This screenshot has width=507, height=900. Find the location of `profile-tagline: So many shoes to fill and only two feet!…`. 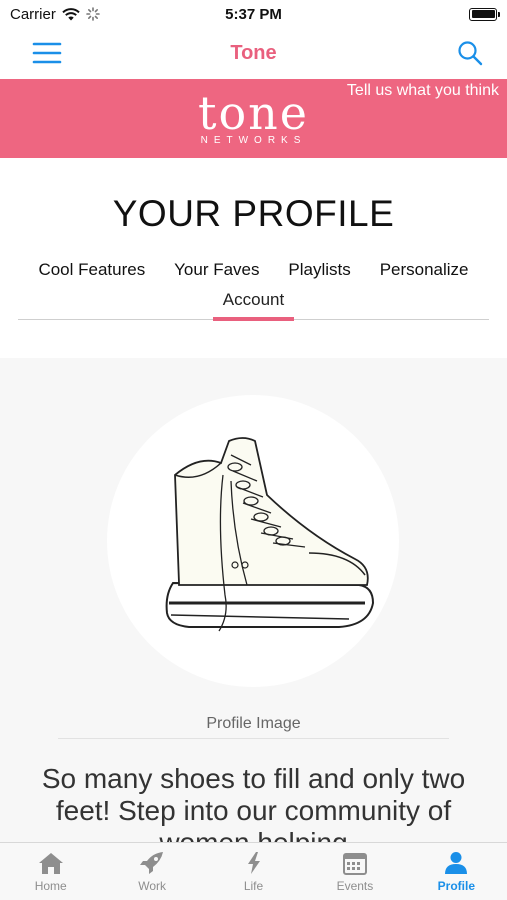

profile-tagline: So many shoes to fill and only two feet!… is located at coordinates (253, 802).